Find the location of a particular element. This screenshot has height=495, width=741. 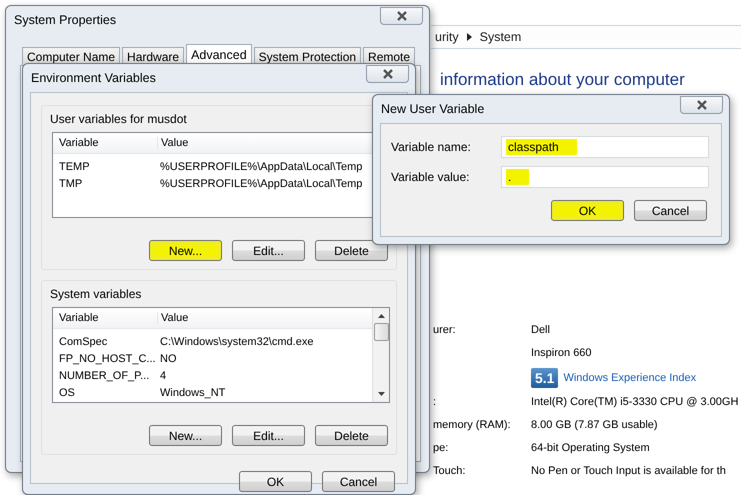

group-label: System variables is located at coordinates (96, 294).